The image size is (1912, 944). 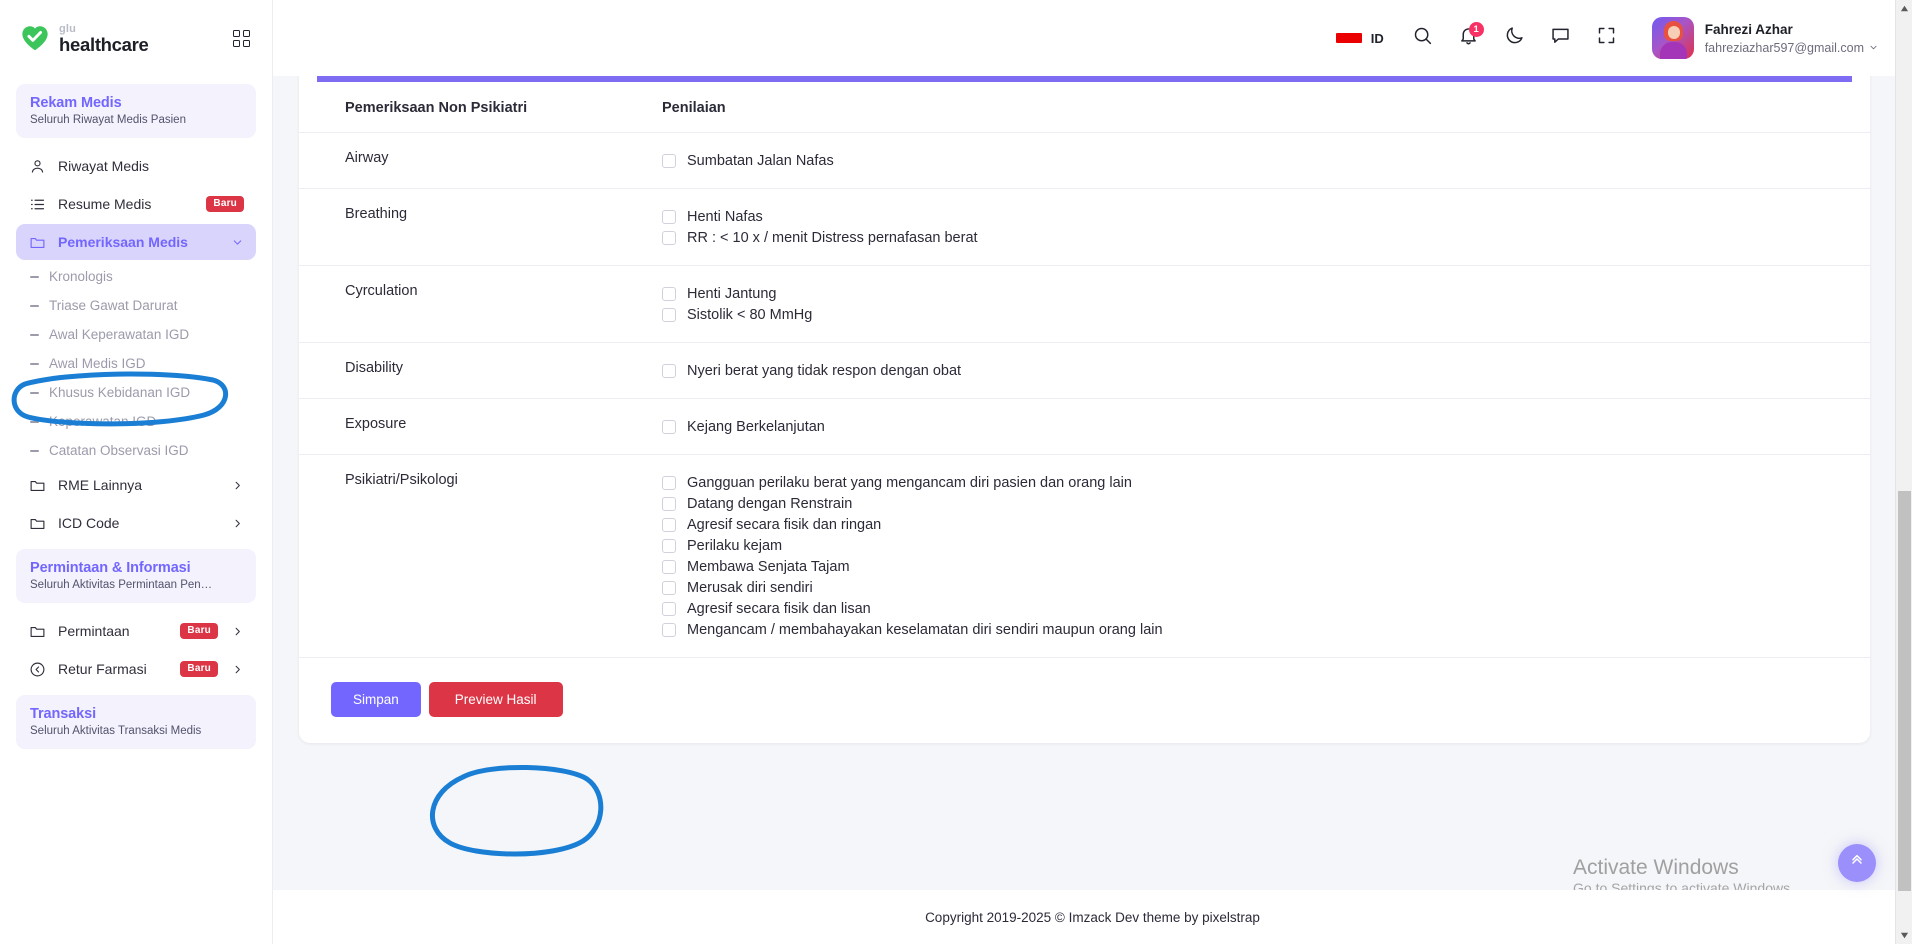 What do you see at coordinates (136, 669) in the screenshot?
I see `sidebar-item-retur-farmasi: Retur Farmasi Baru` at bounding box center [136, 669].